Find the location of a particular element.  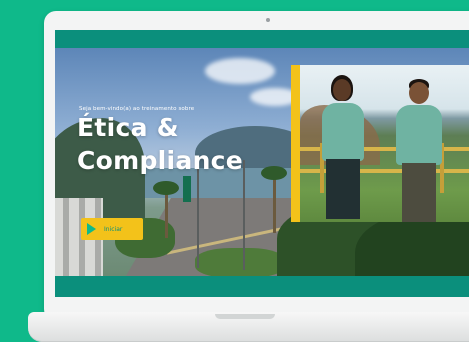

sign-post is located at coordinates (187, 189).